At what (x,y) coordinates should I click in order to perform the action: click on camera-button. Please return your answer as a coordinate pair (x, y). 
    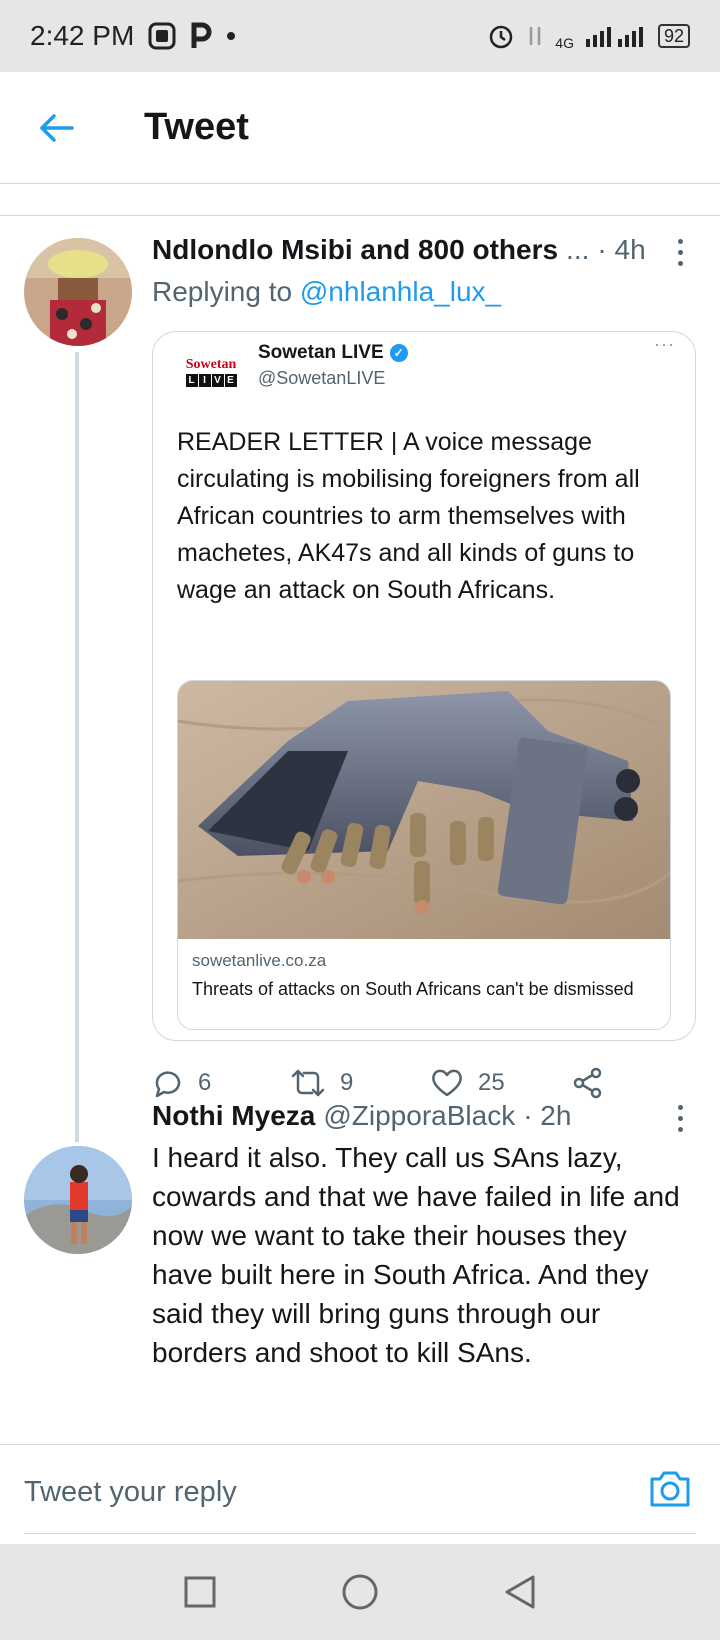
    Looking at the image, I should click on (670, 1489).